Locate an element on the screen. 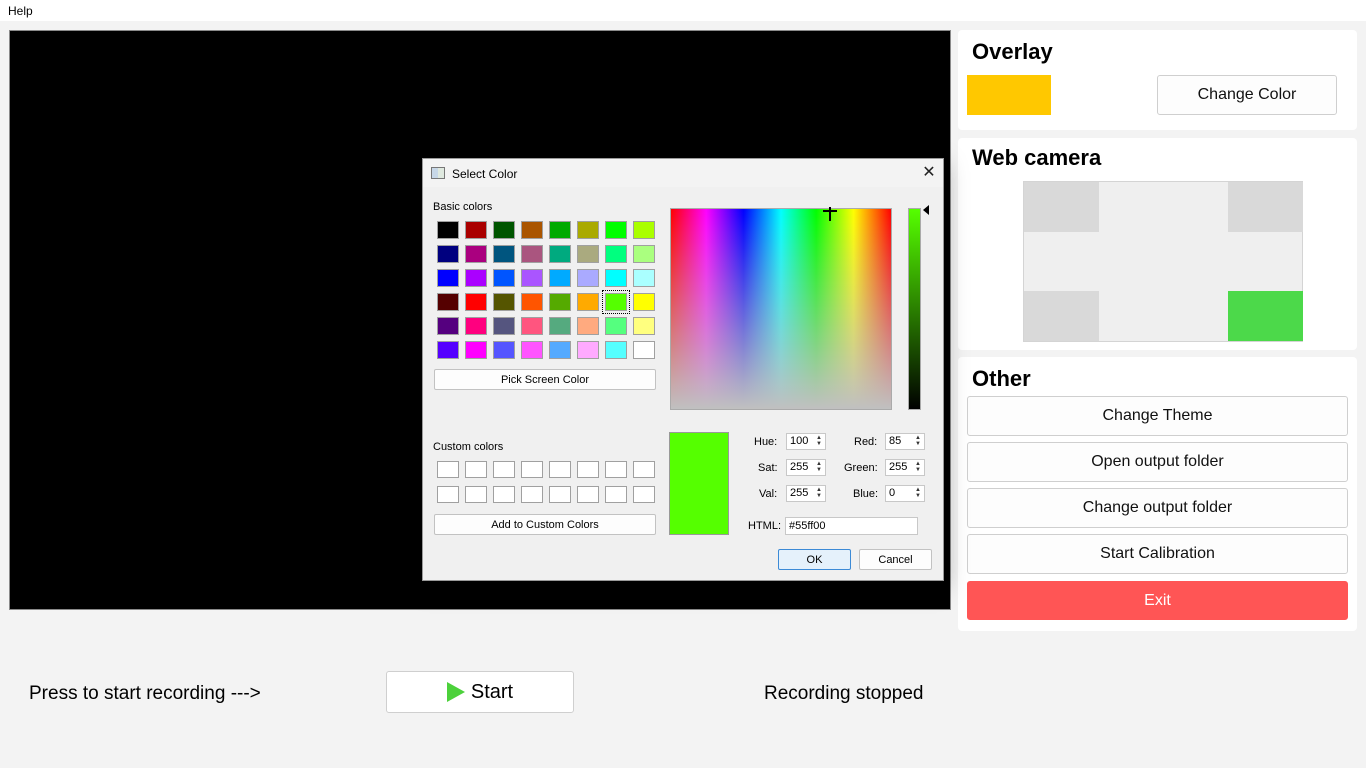 Image resolution: width=1366 pixels, height=768 pixels. pick-screen-color-button: Pick Screen Color is located at coordinates (545, 379).